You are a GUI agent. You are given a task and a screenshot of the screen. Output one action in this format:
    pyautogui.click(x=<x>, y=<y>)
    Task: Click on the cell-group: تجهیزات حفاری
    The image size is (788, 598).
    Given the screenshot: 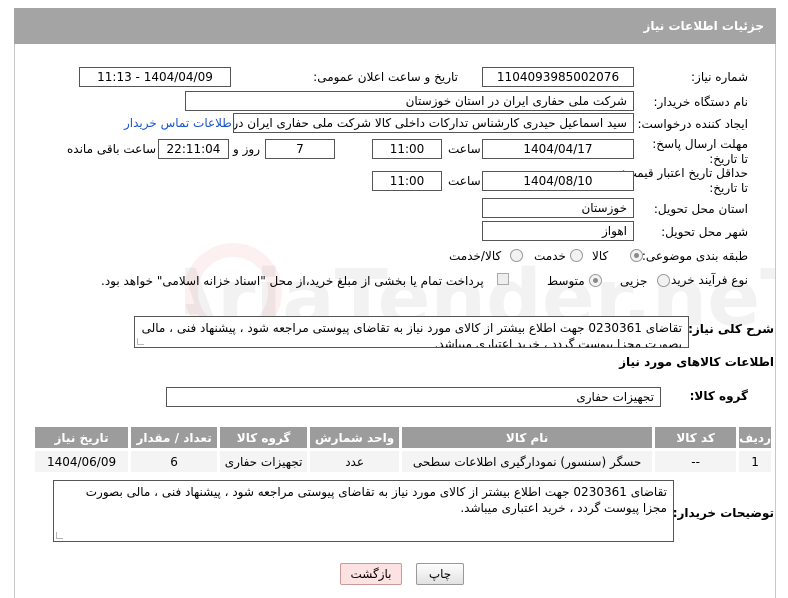 What is the action you would take?
    pyautogui.click(x=264, y=461)
    